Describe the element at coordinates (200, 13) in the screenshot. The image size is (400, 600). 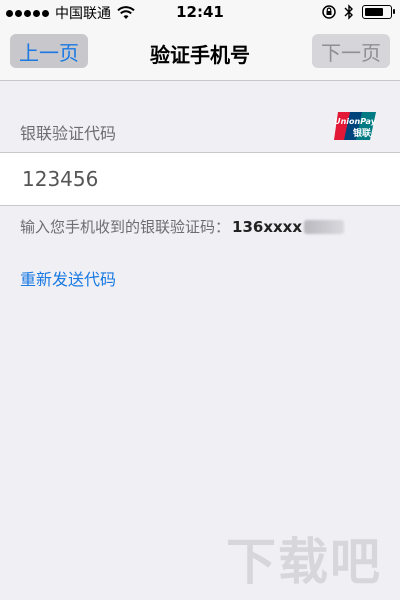
I see `status-bar: 中国联通 12:41` at that location.